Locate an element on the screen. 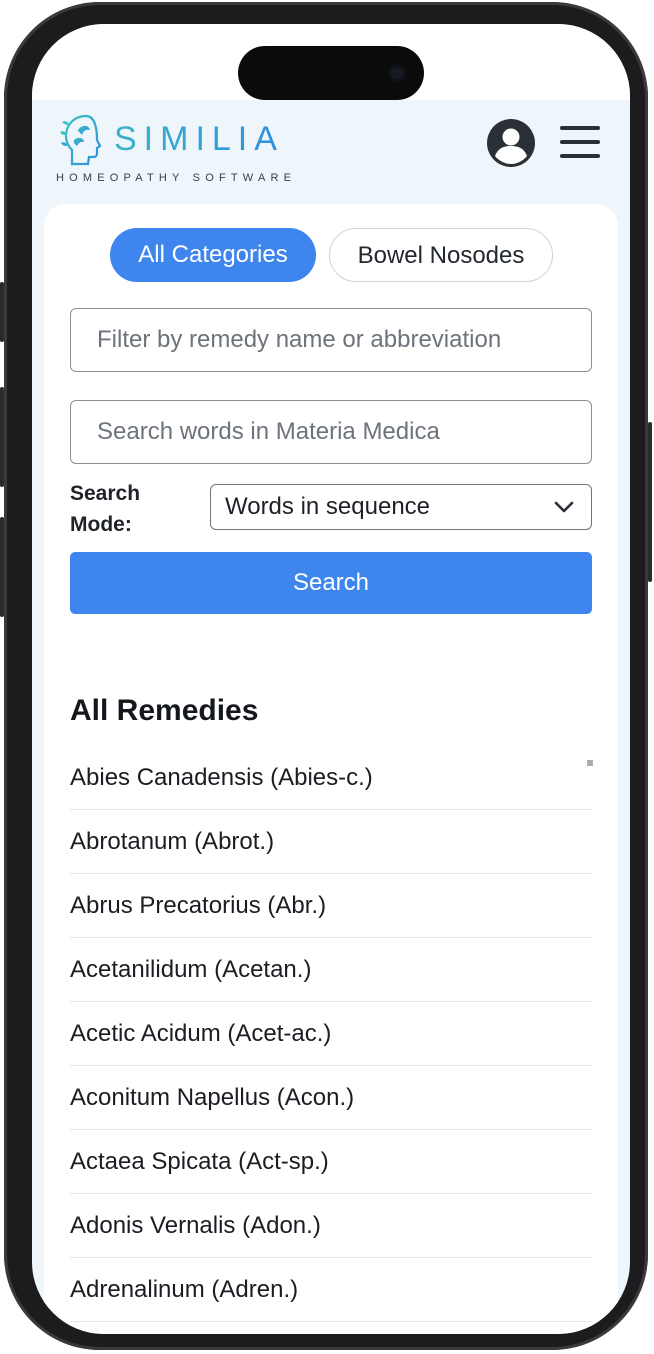 The width and height of the screenshot is (654, 1354). side-button-volume-up is located at coordinates (2, 437).